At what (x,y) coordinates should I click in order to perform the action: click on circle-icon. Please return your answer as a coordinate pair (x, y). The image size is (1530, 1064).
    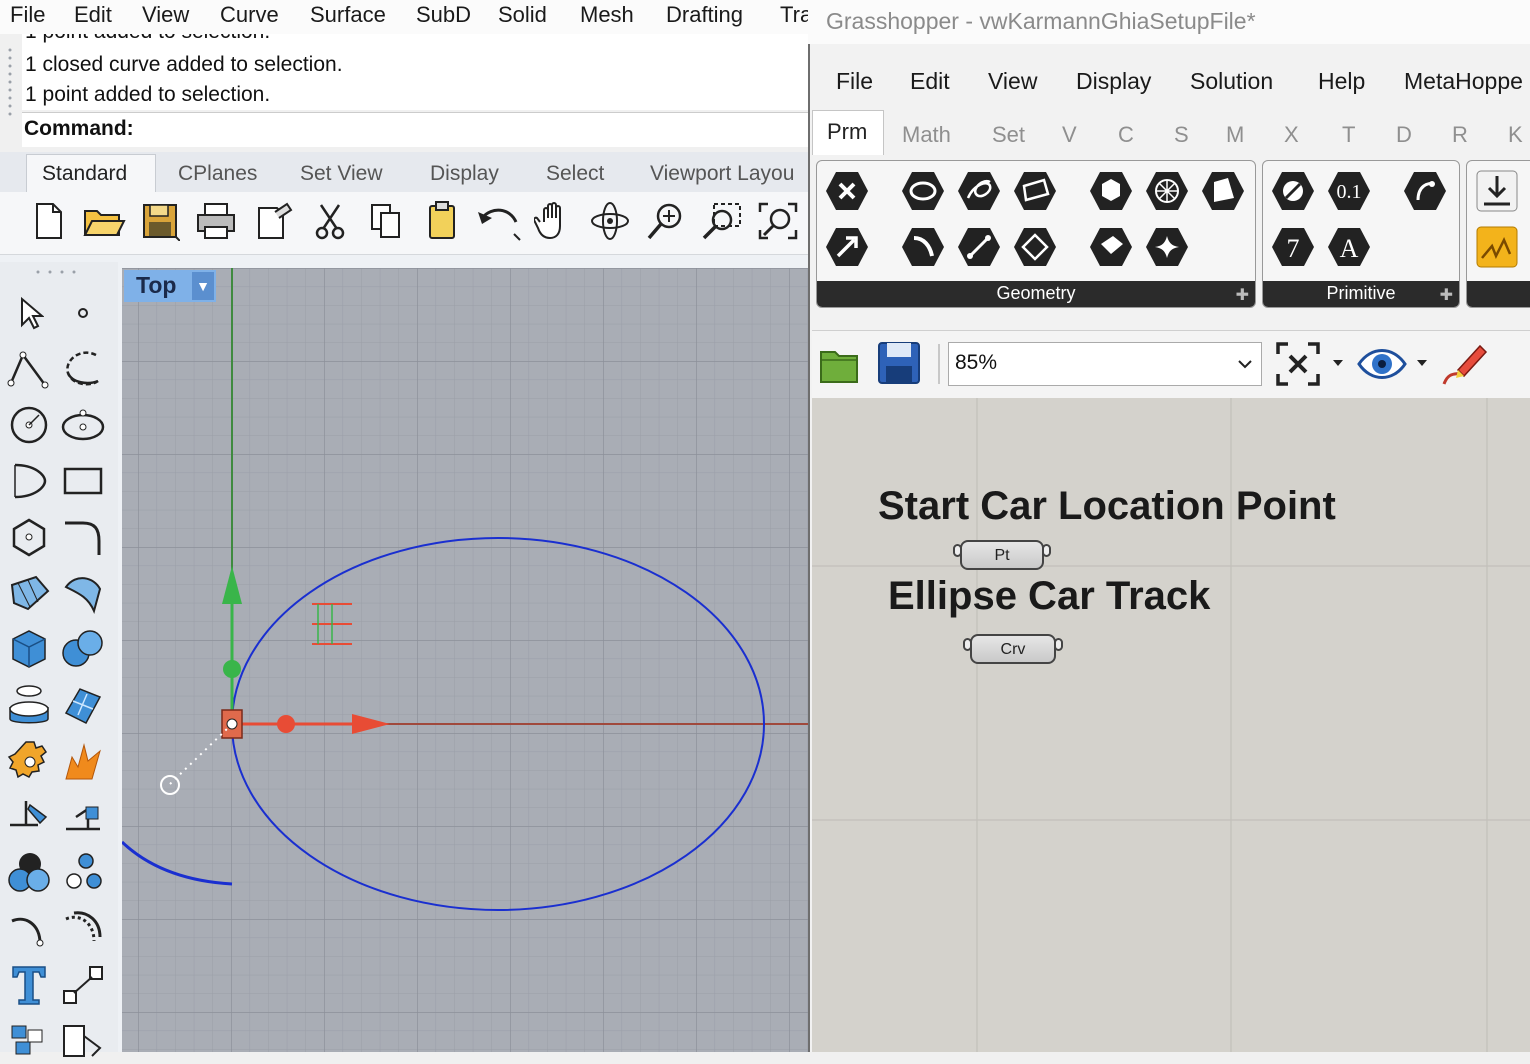
    Looking at the image, I should click on (29, 425).